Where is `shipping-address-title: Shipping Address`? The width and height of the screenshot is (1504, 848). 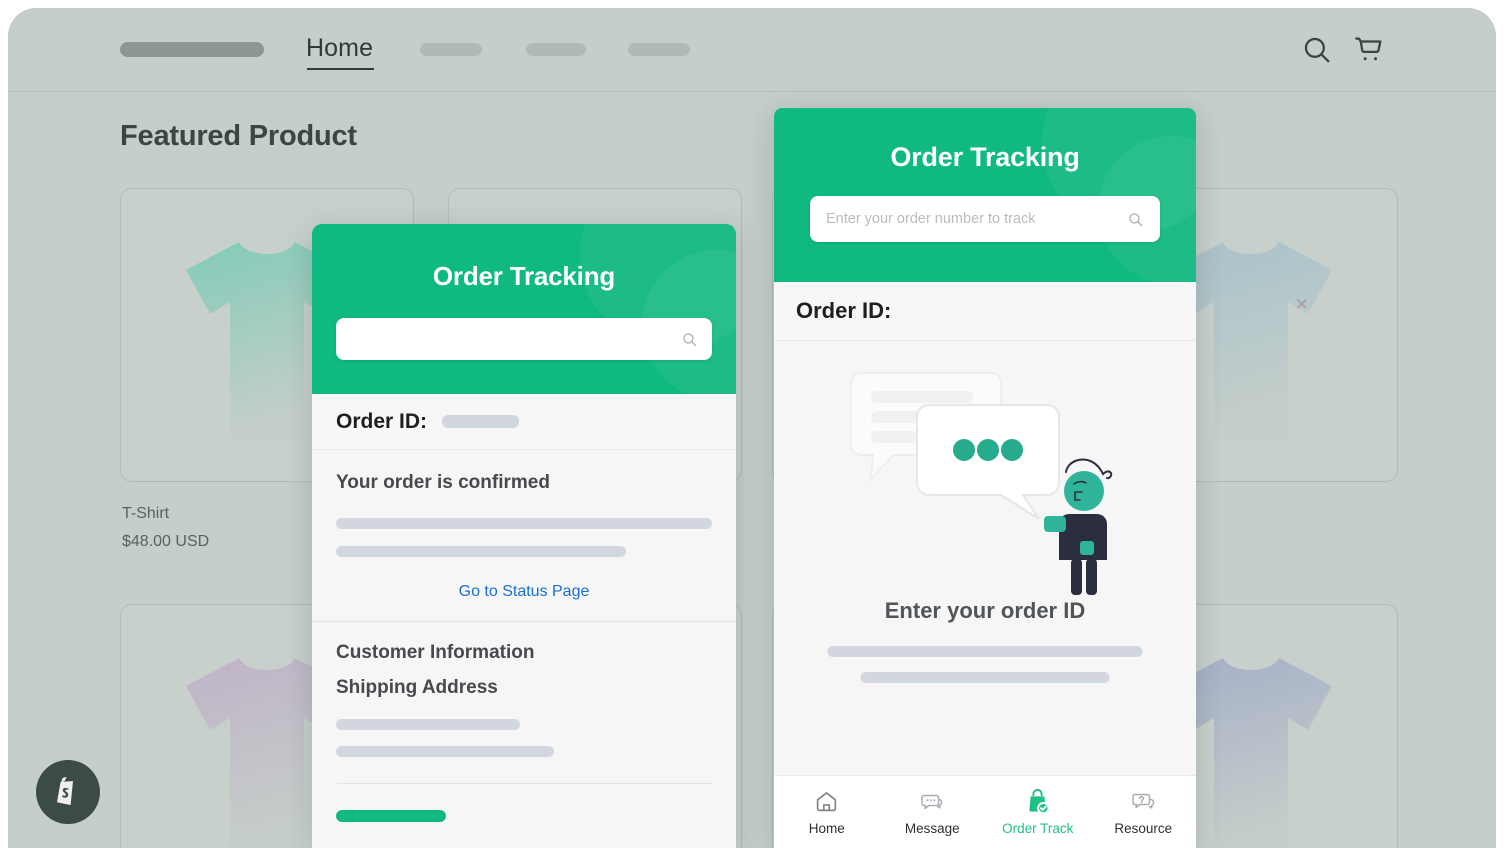 shipping-address-title: Shipping Address is located at coordinates (417, 687).